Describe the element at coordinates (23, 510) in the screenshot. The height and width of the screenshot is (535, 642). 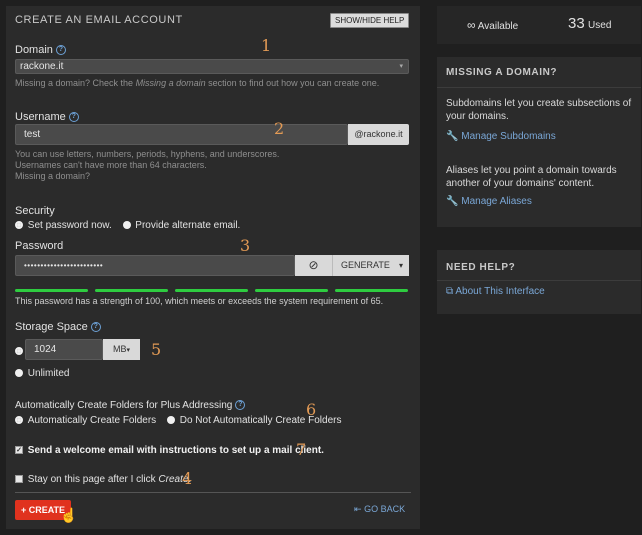
I see `plus-icon: +` at that location.